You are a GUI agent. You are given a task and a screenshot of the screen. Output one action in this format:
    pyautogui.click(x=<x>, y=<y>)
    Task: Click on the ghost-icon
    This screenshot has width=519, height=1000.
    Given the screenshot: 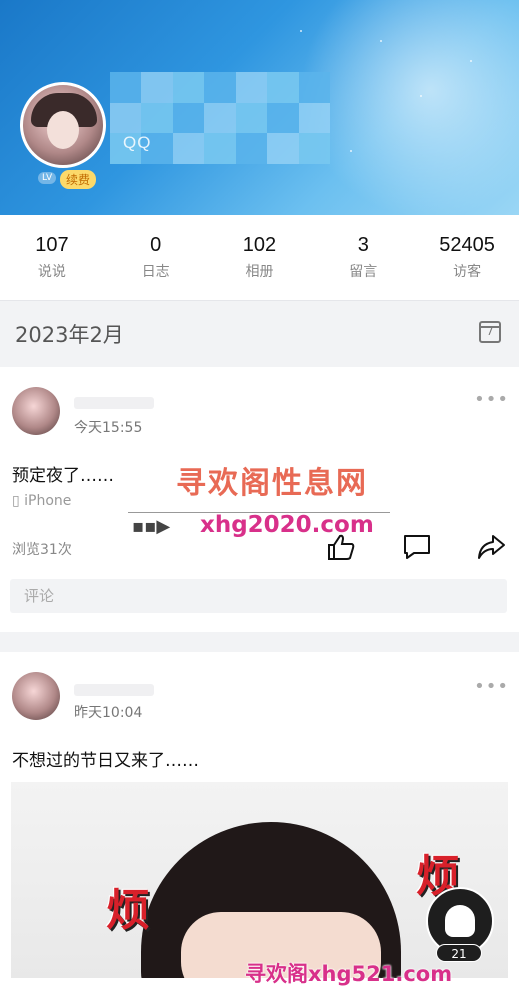 What is the action you would take?
    pyautogui.click(x=460, y=921)
    